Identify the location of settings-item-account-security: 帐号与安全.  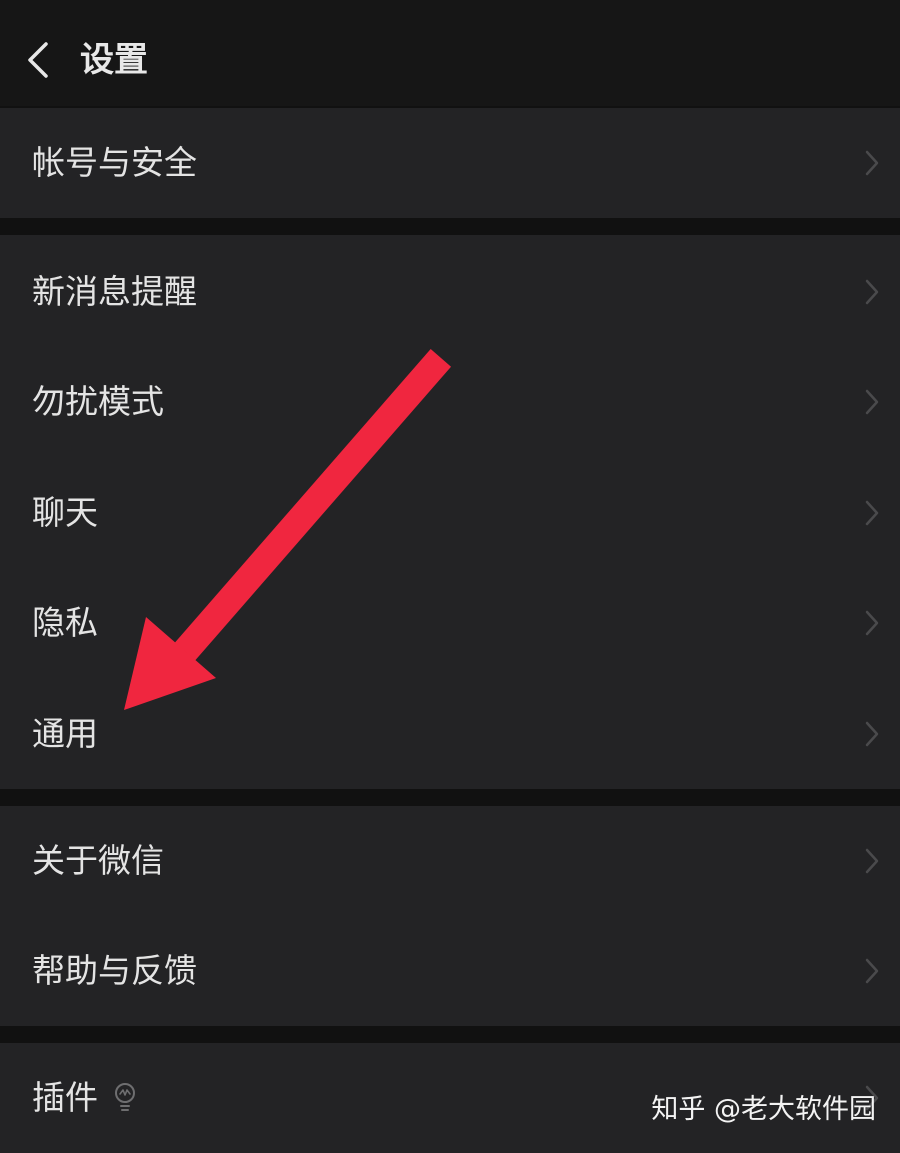
(450, 163).